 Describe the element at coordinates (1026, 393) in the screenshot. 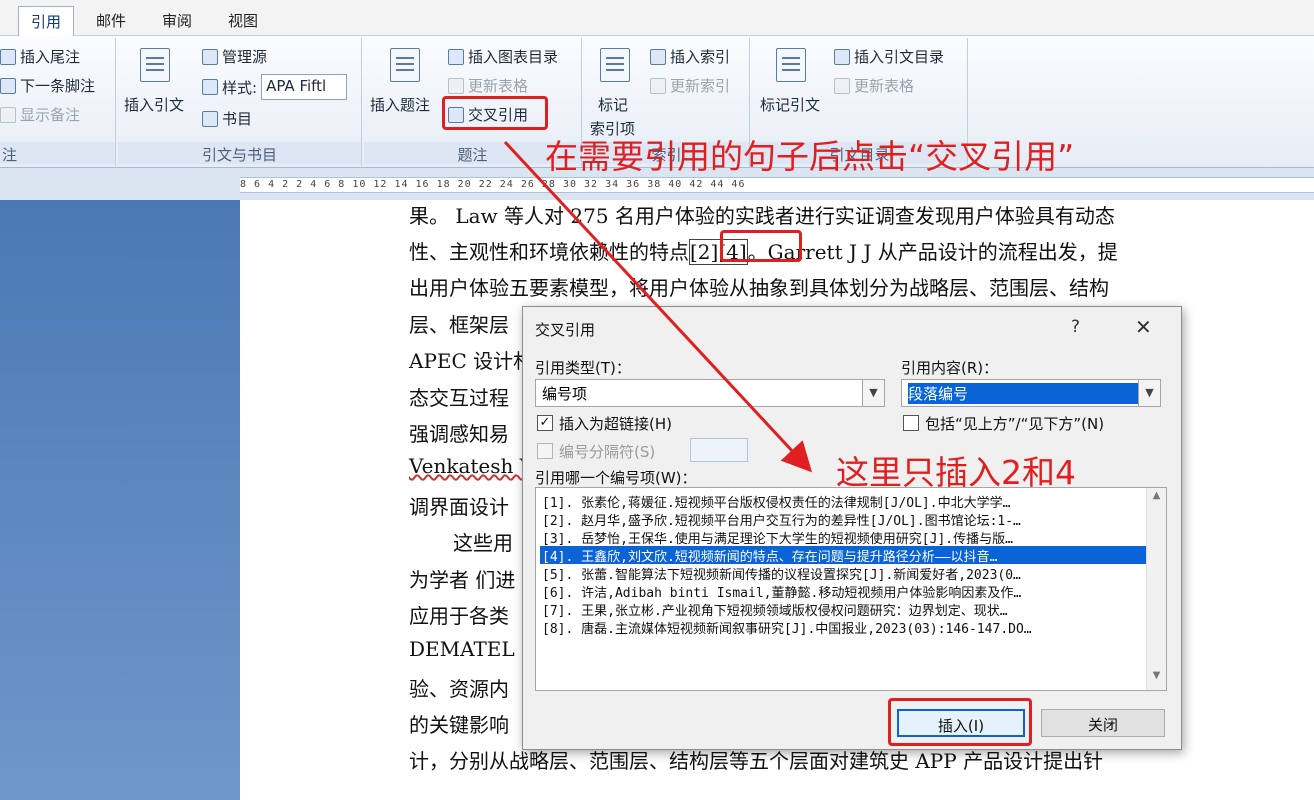

I see `reference-content-value: 段落编号` at that location.